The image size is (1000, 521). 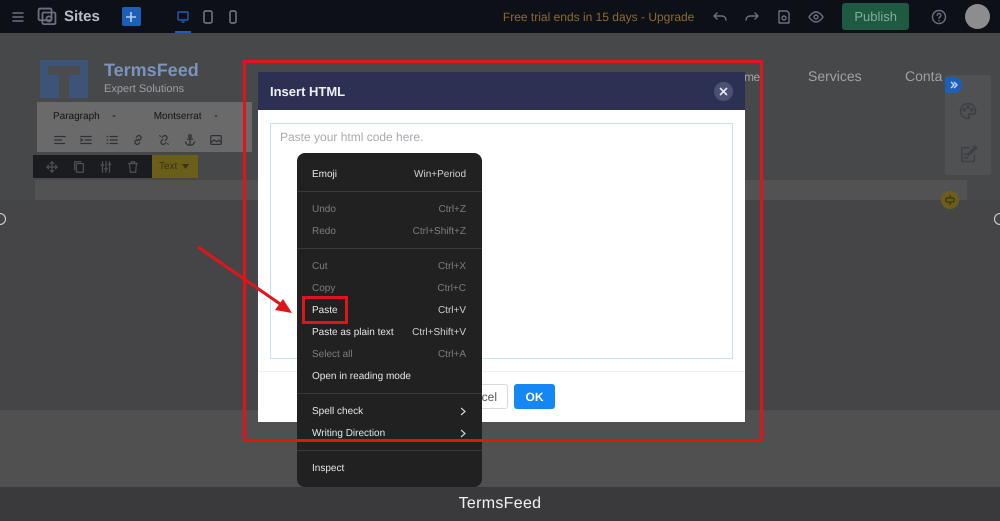 I want to click on avatar, so click(x=977, y=16).